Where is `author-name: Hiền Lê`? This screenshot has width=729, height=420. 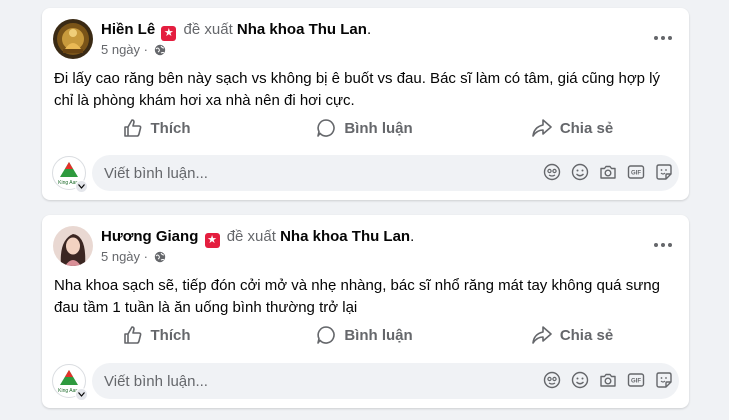
author-name: Hiền Lê is located at coordinates (128, 29).